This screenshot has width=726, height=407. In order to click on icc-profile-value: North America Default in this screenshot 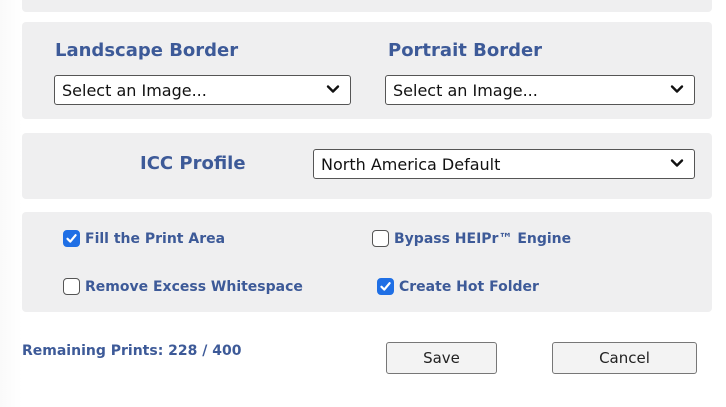, I will do `click(411, 164)`.